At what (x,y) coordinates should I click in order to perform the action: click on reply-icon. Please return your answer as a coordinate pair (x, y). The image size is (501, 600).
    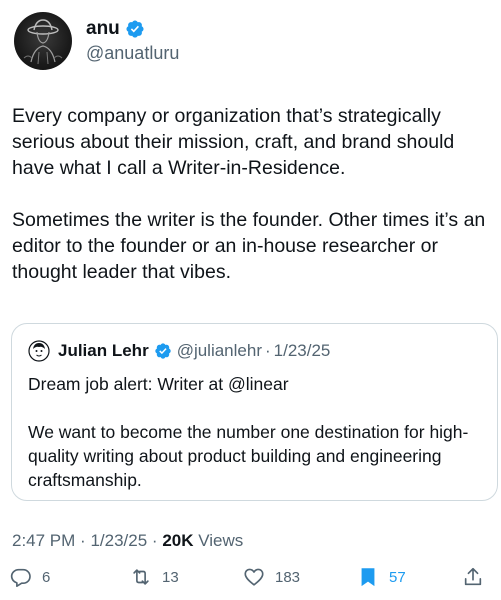
    Looking at the image, I should click on (20, 577).